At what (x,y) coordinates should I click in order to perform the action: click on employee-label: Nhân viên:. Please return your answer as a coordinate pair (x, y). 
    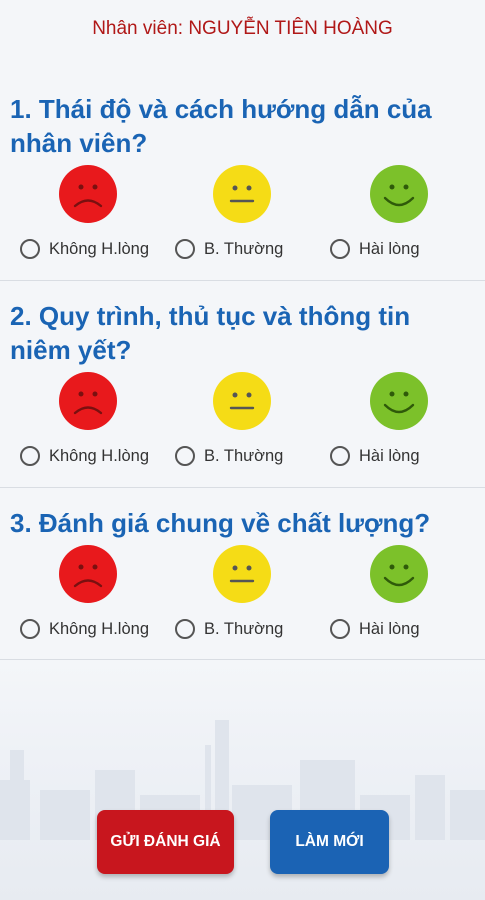
    Looking at the image, I should click on (138, 28).